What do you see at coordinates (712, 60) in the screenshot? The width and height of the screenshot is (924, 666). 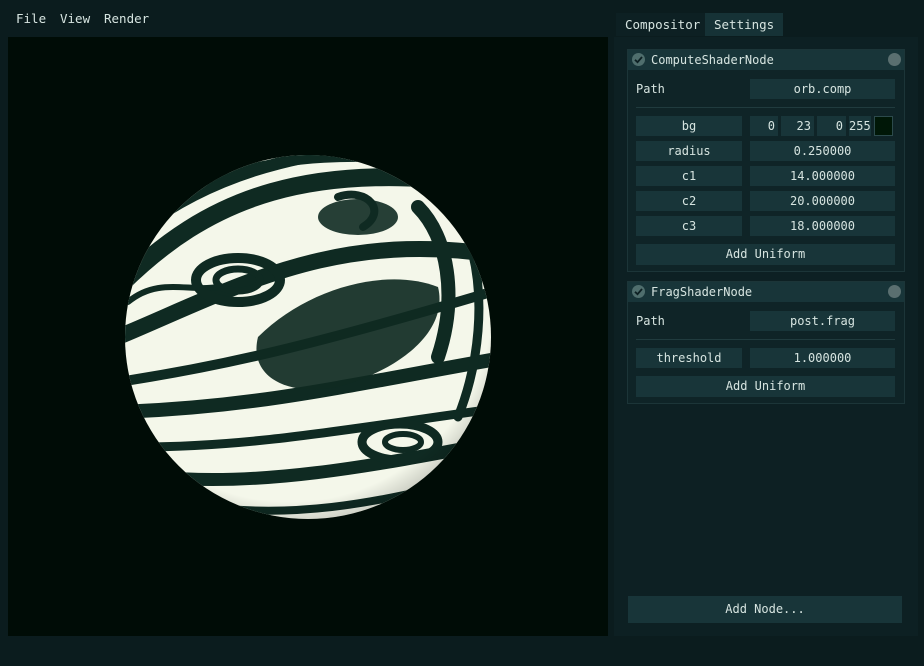 I see `node-title: ComputeShaderNode` at bounding box center [712, 60].